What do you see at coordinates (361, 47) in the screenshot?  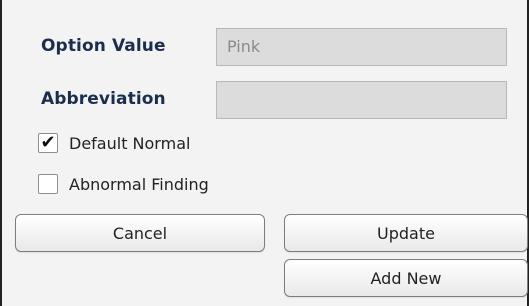 I see `option-value-field: Pink` at bounding box center [361, 47].